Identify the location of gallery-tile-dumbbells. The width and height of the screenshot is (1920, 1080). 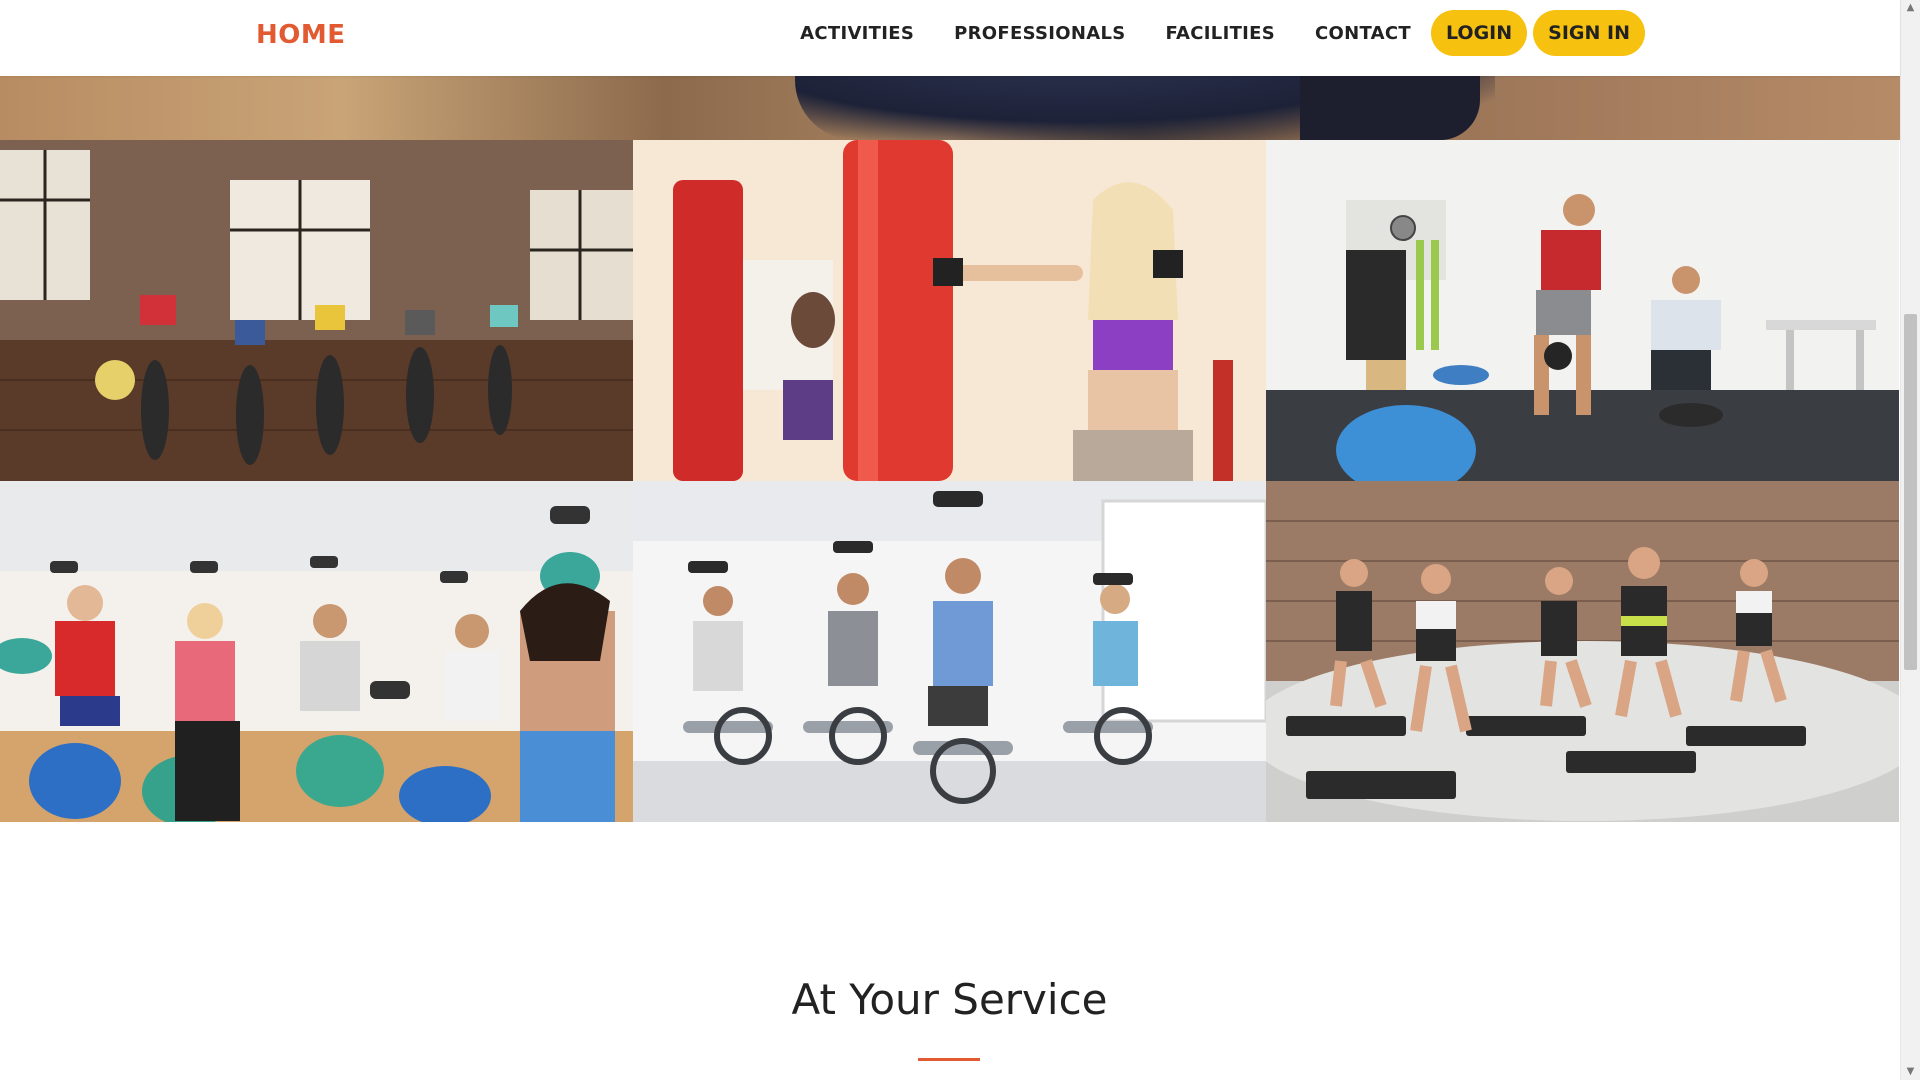
(316, 651).